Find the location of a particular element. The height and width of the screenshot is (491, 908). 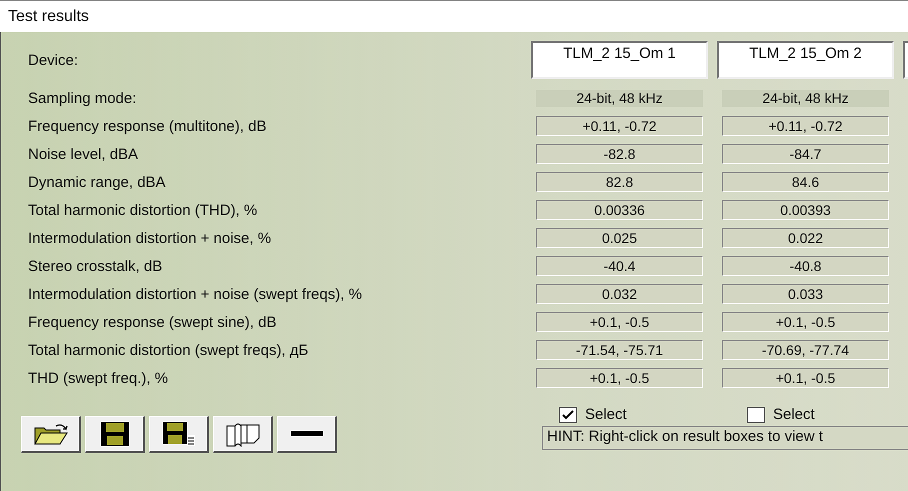

folder-icon is located at coordinates (51, 434).